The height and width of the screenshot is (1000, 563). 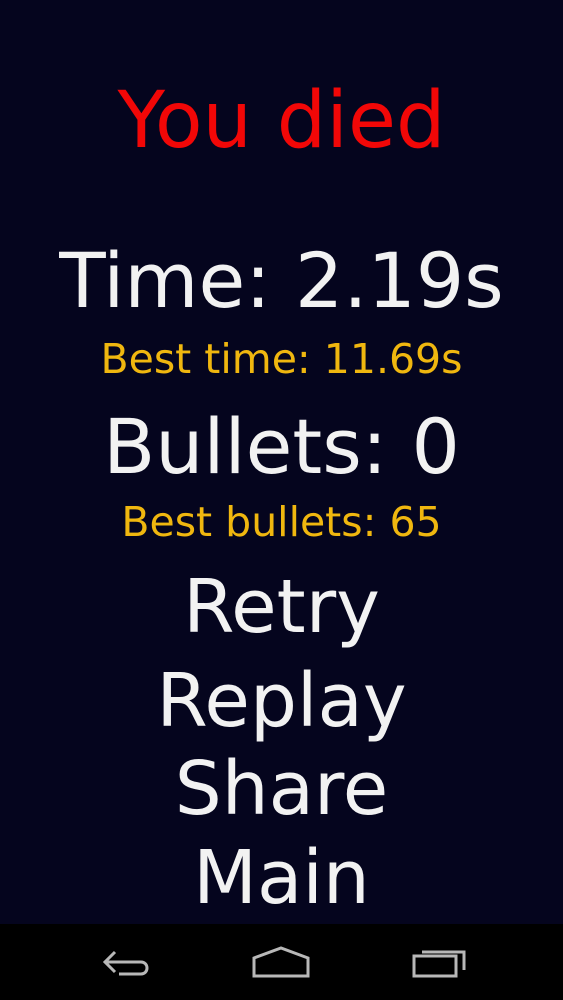 What do you see at coordinates (281, 607) in the screenshot?
I see `retry-button: Retry` at bounding box center [281, 607].